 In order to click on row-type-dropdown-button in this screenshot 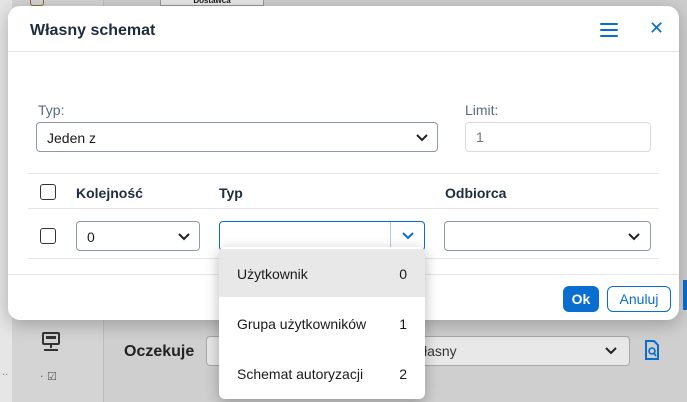, I will do `click(407, 236)`.